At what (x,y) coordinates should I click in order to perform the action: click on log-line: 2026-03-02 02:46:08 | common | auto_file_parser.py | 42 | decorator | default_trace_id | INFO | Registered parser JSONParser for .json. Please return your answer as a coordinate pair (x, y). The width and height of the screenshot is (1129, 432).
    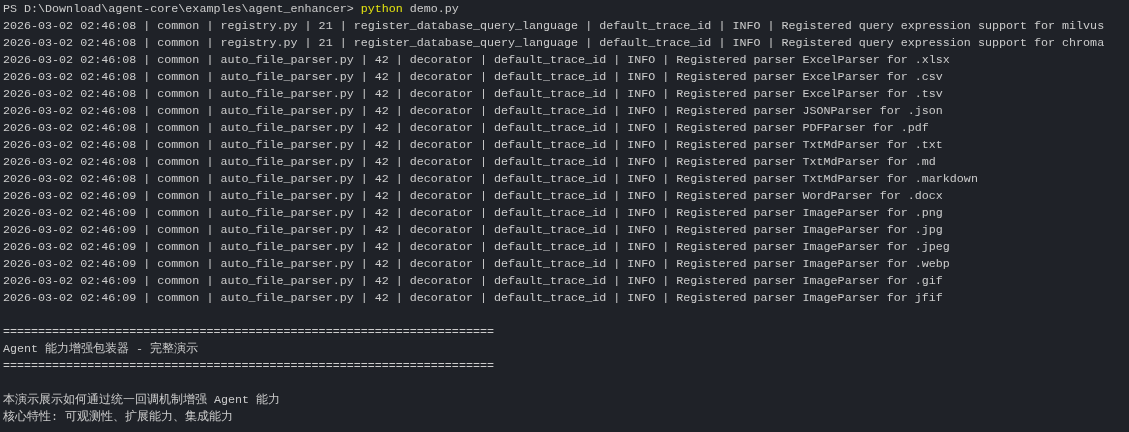
    Looking at the image, I should click on (473, 111).